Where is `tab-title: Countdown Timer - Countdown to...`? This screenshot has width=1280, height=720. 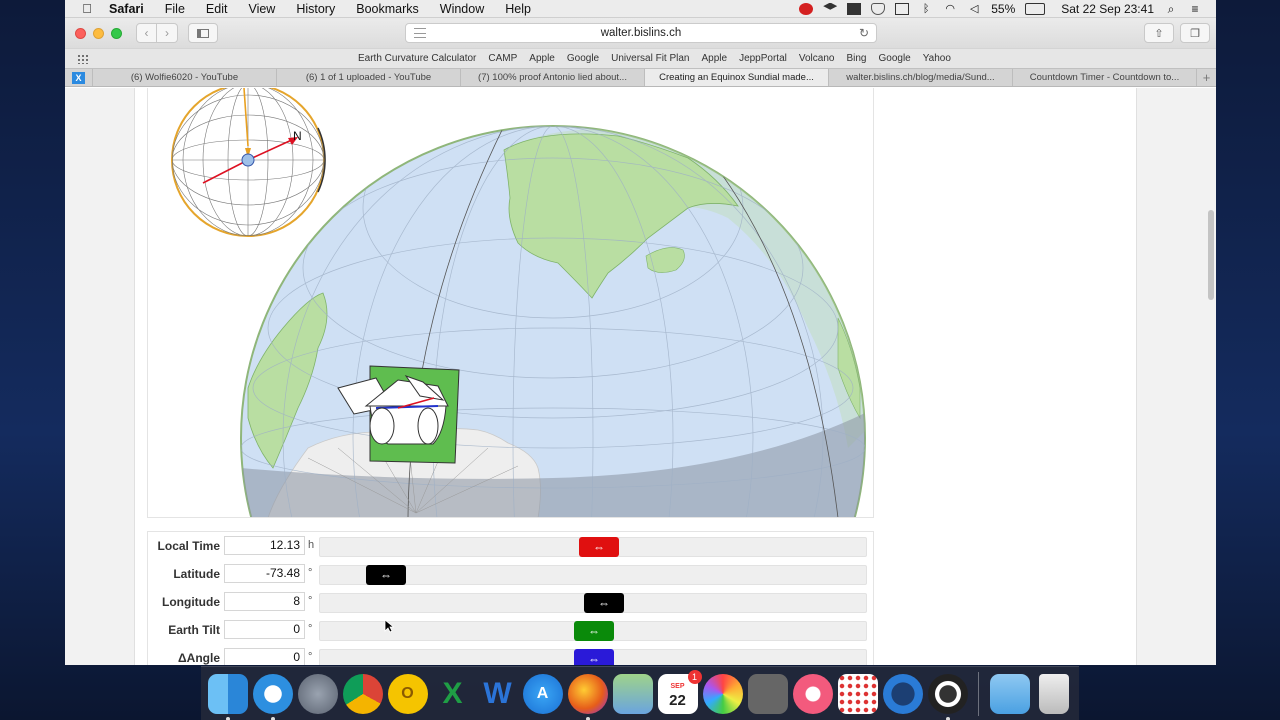
tab-title: Countdown Timer - Countdown to... is located at coordinates (1104, 77).